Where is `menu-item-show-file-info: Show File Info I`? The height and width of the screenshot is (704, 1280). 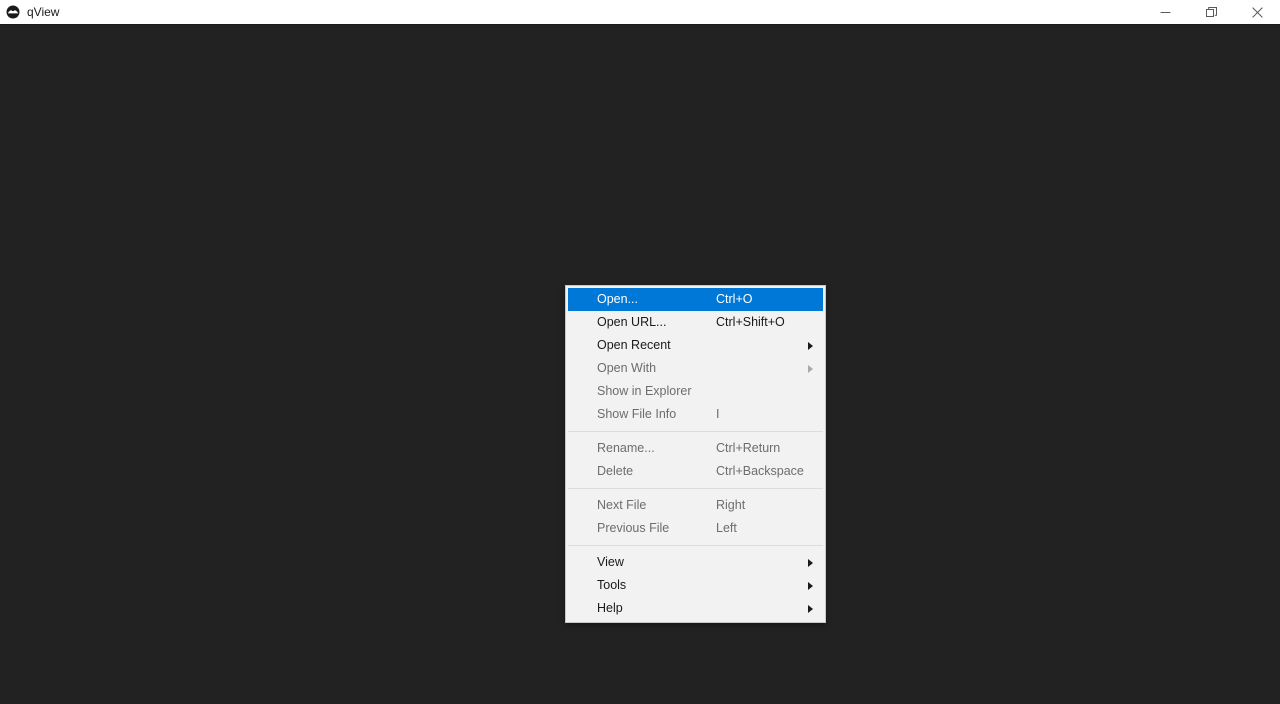
menu-item-show-file-info: Show File Info I is located at coordinates (695, 414).